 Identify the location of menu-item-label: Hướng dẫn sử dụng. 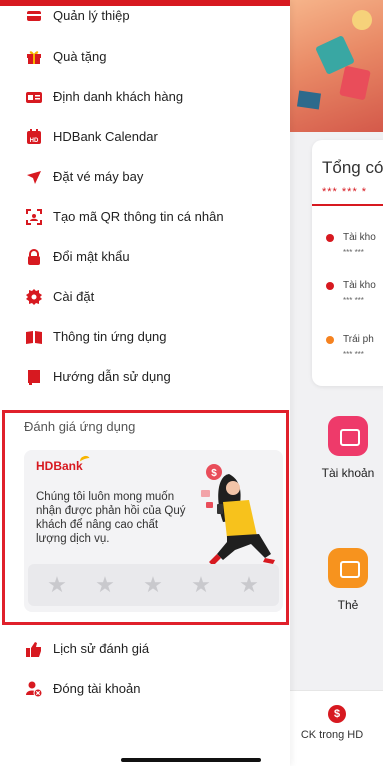
(112, 376).